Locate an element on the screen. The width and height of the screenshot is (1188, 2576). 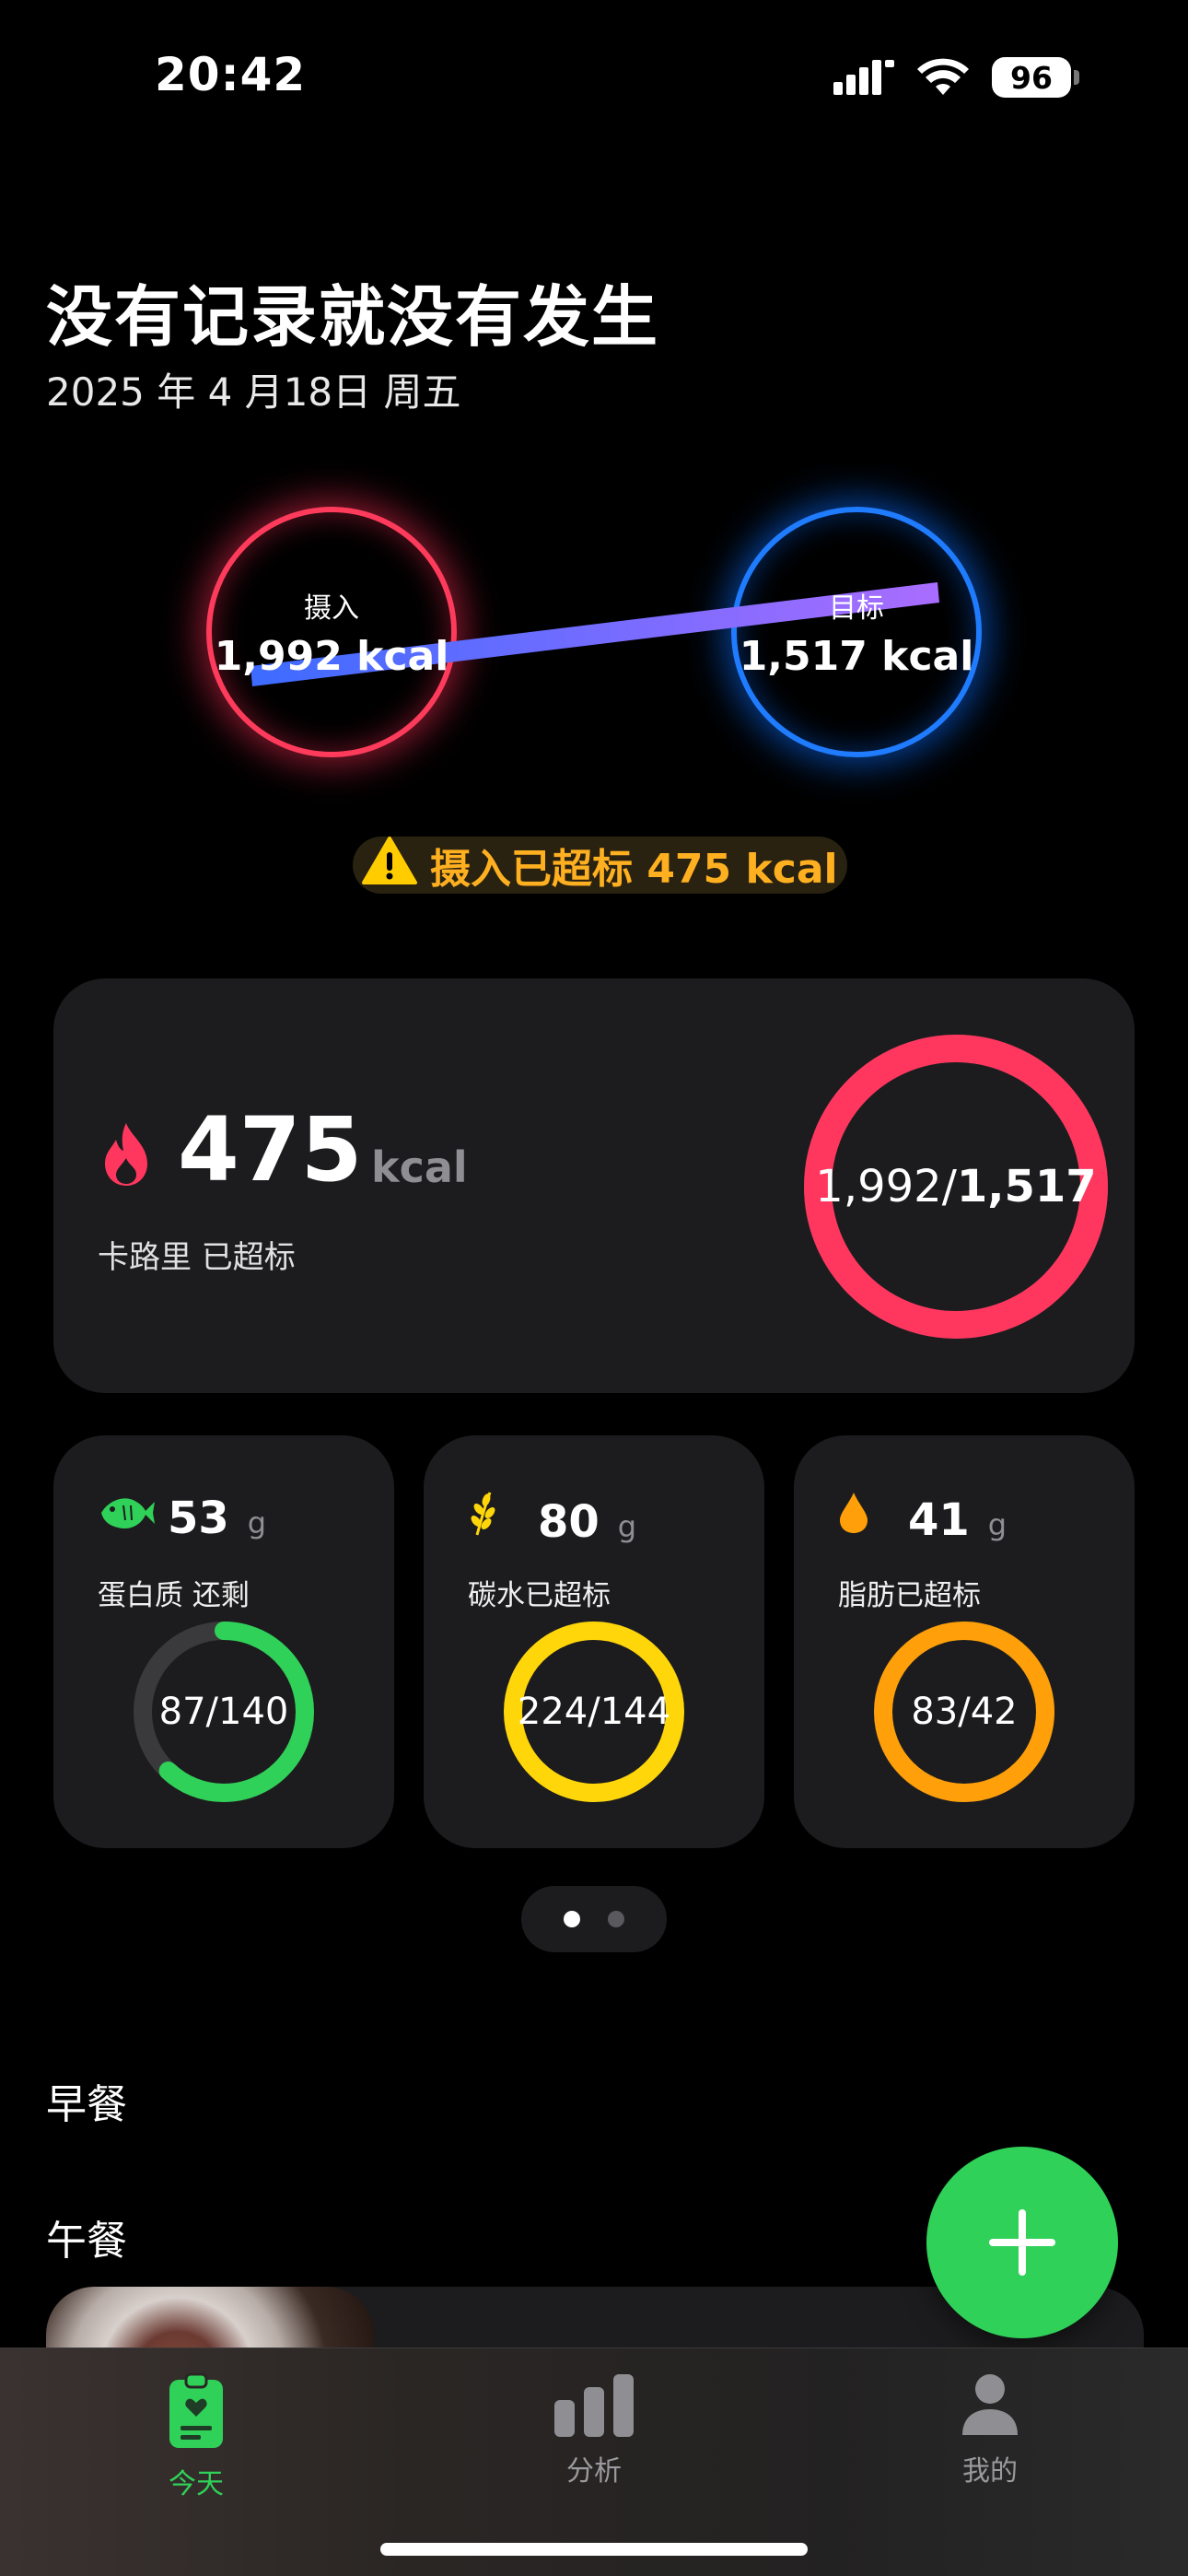
meal-breakfast-title: 早餐 is located at coordinates (86, 2100).